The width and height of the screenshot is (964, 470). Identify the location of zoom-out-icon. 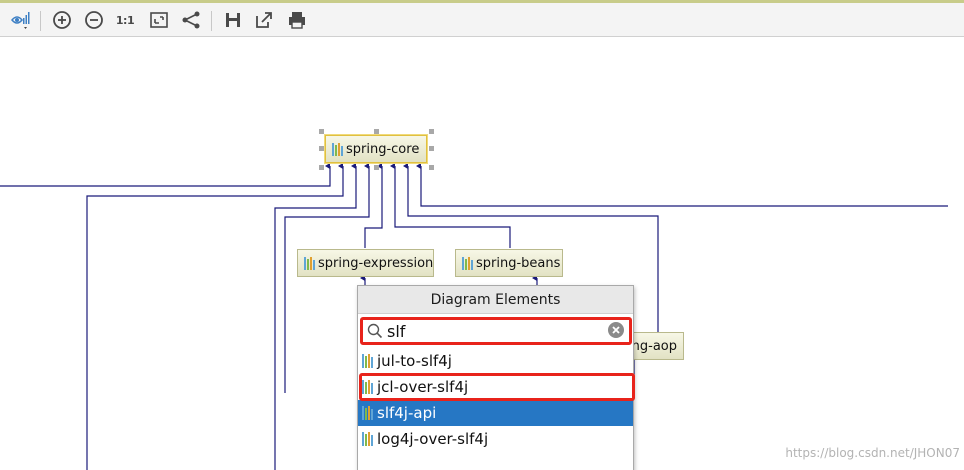
(94, 20).